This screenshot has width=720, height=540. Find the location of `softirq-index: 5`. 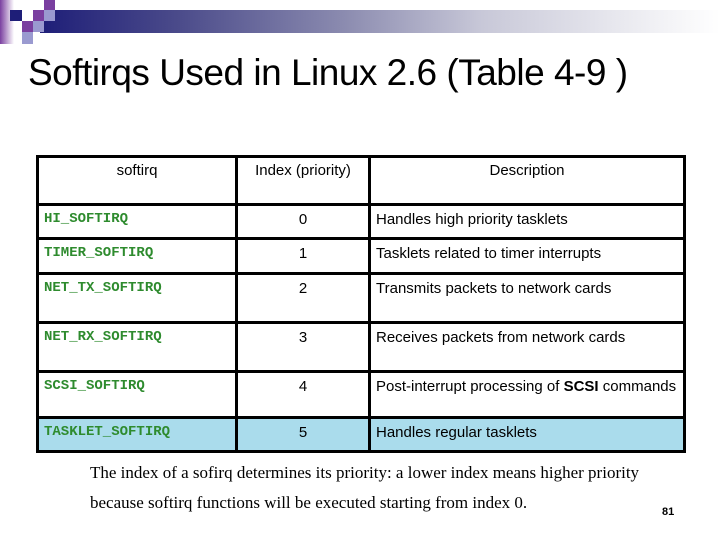

softirq-index: 5 is located at coordinates (303, 434).